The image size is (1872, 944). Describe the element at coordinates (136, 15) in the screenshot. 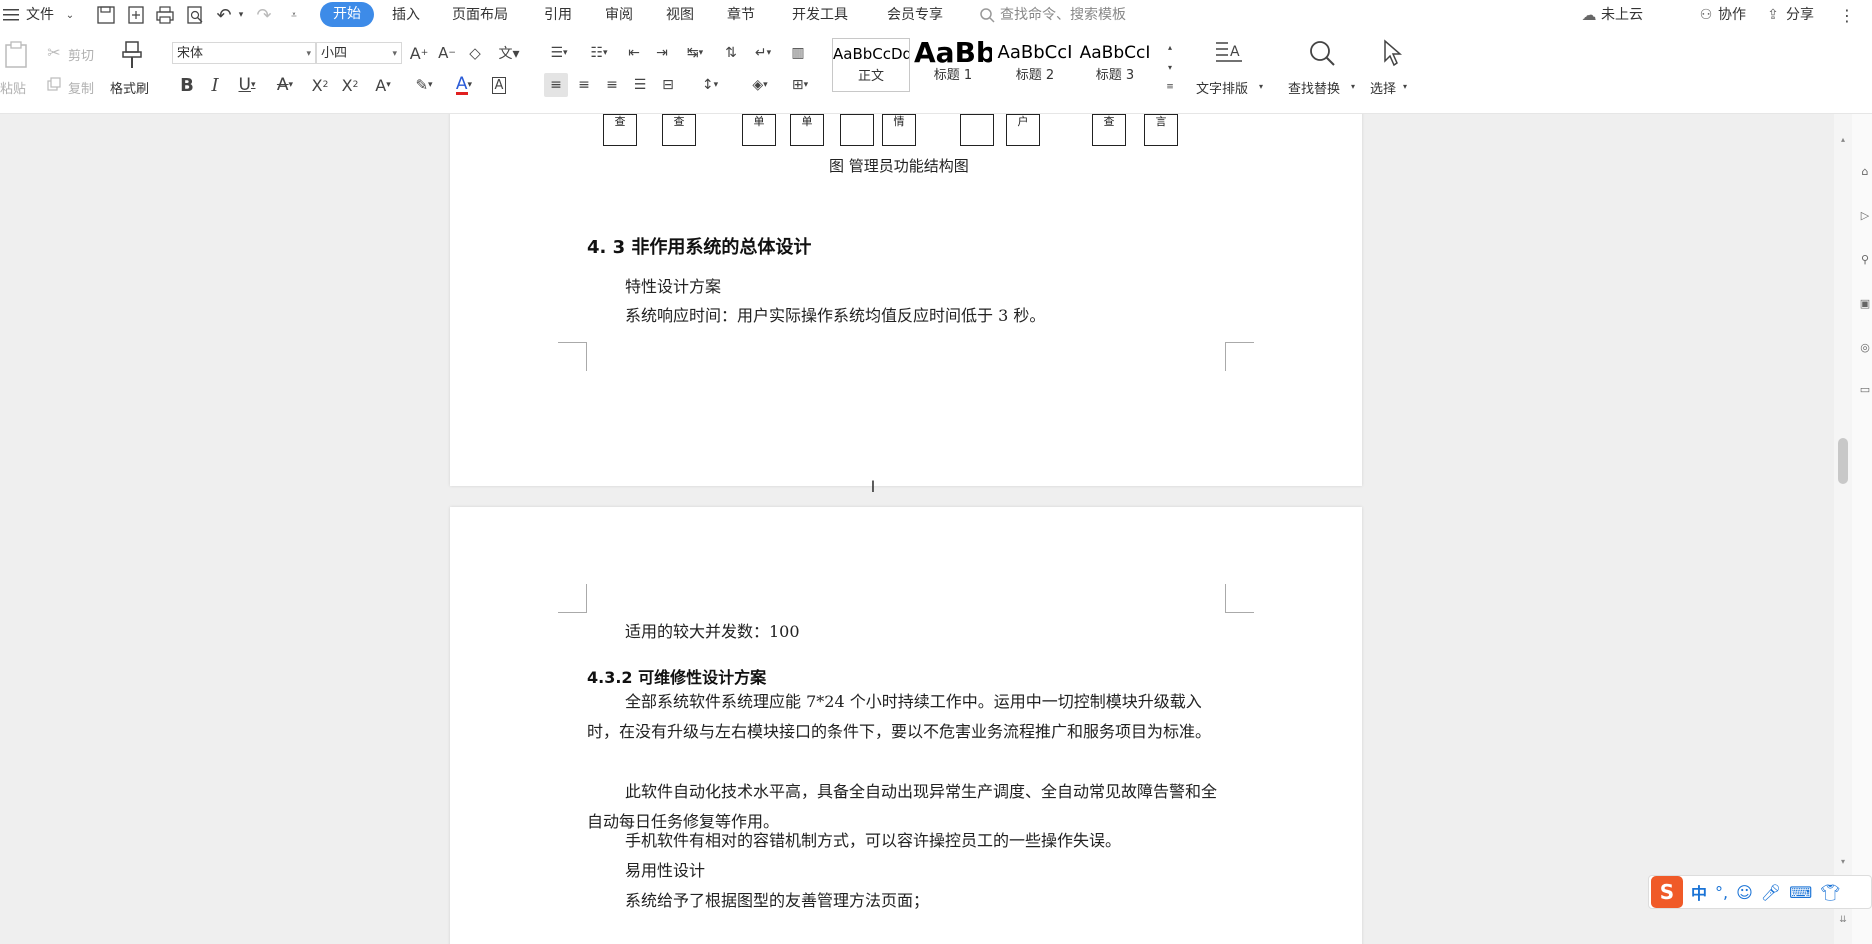

I see `export-pdf-icon` at that location.